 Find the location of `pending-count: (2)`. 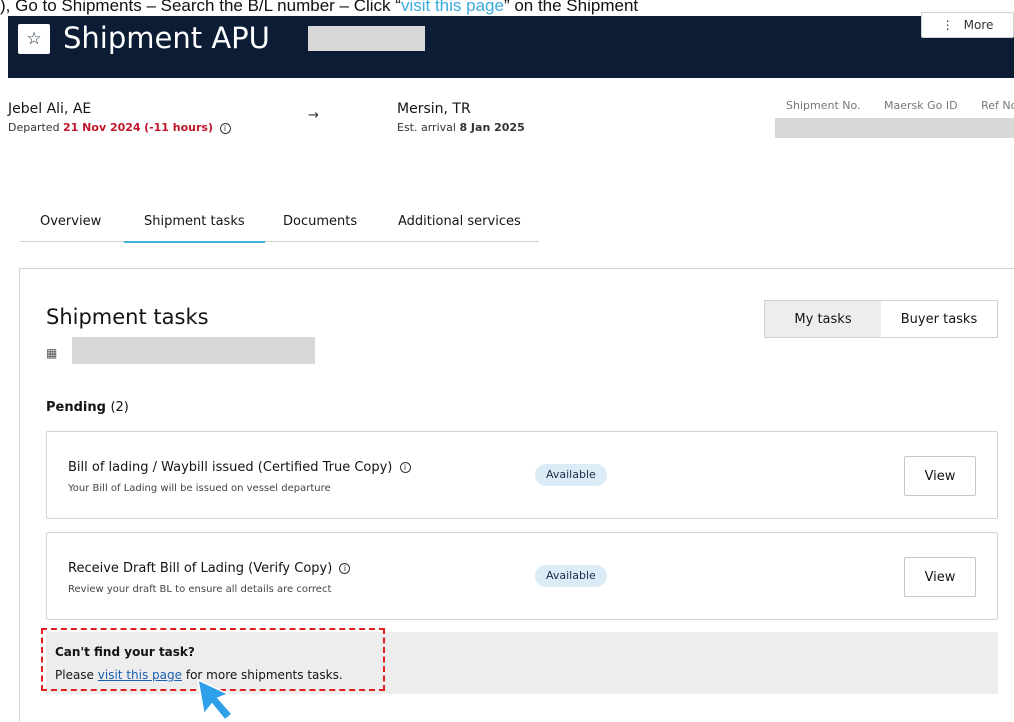

pending-count: (2) is located at coordinates (119, 407).